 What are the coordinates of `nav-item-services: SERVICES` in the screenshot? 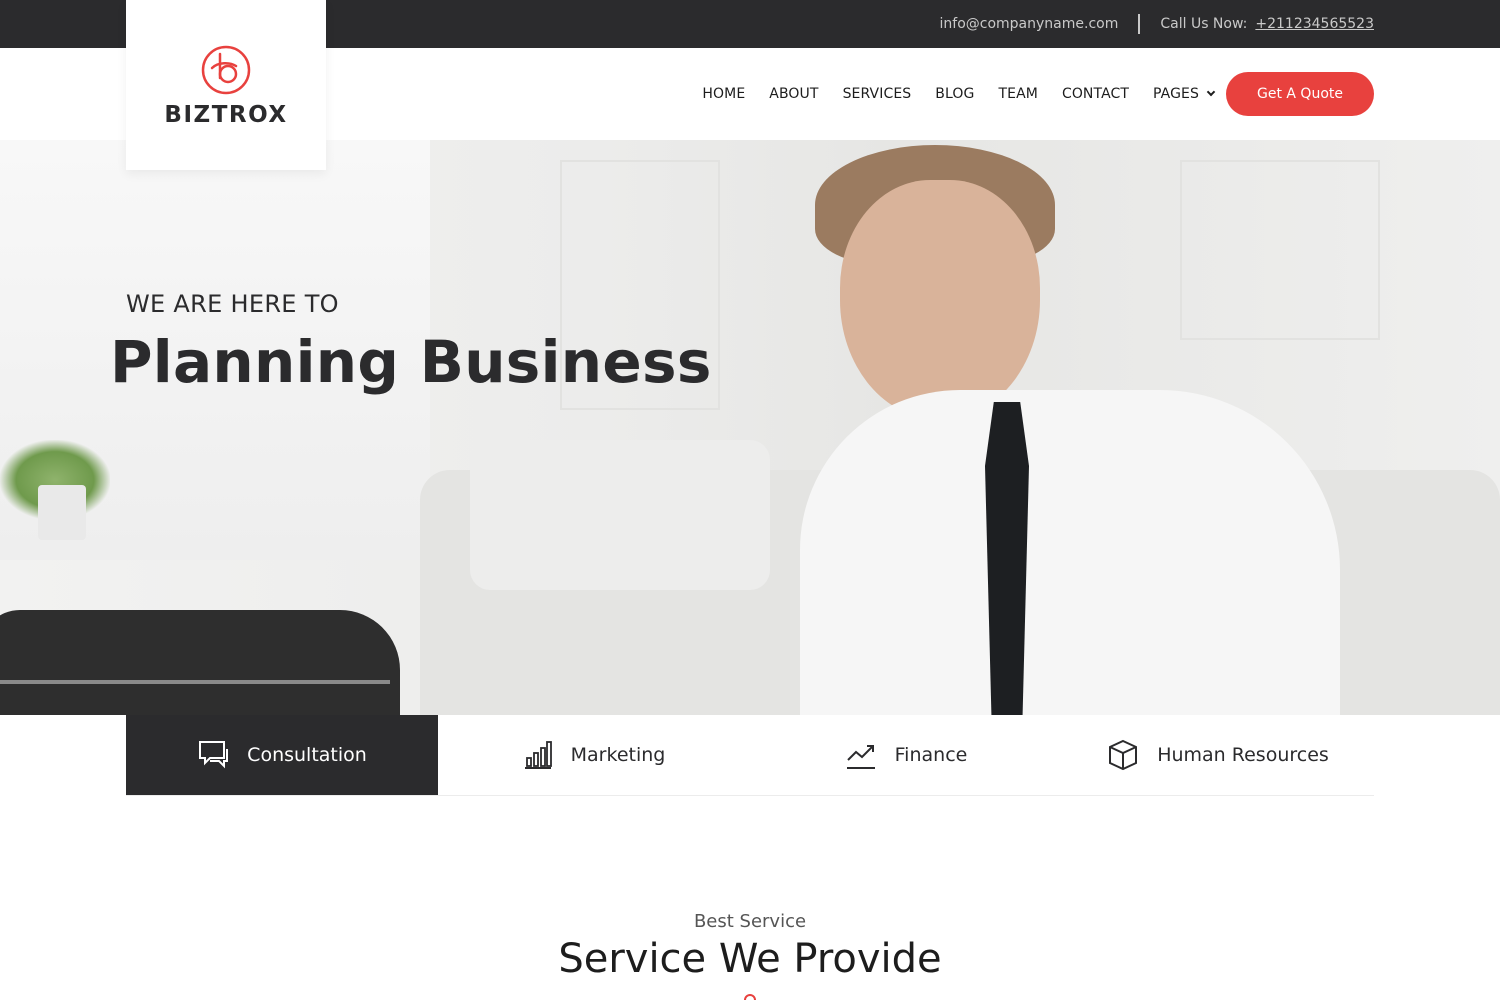 It's located at (877, 94).